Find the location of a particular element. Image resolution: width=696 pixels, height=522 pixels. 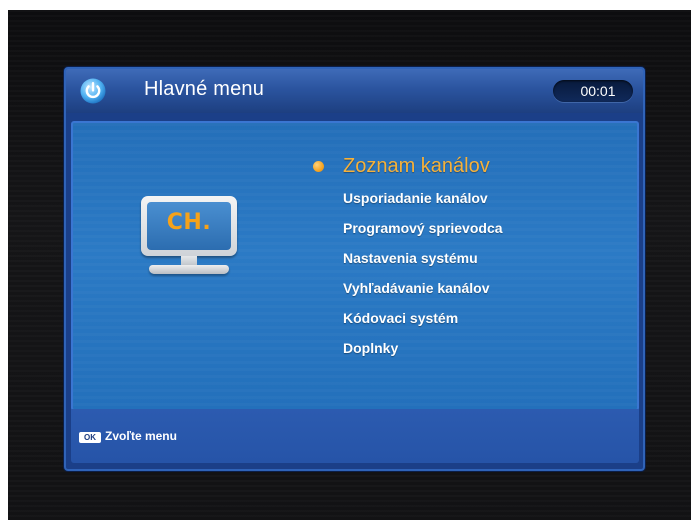

menu-item-program-guide: Programový sprievodca is located at coordinates (490, 228).